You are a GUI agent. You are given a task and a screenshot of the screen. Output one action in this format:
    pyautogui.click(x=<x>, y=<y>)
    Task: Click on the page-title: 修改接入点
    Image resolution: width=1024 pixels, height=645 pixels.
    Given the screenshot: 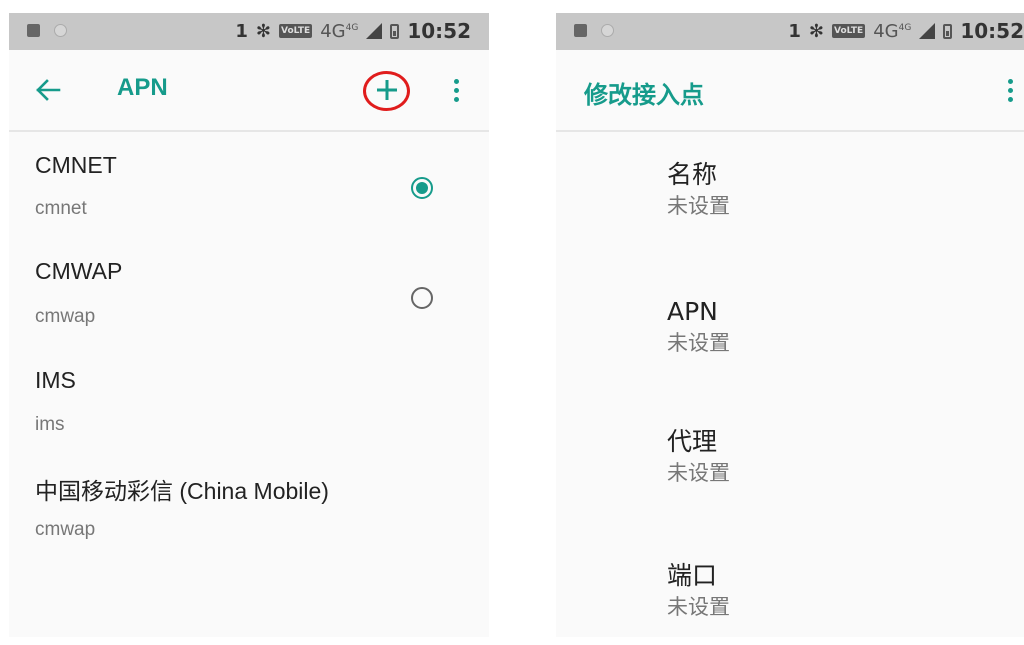 What is the action you would take?
    pyautogui.click(x=644, y=95)
    